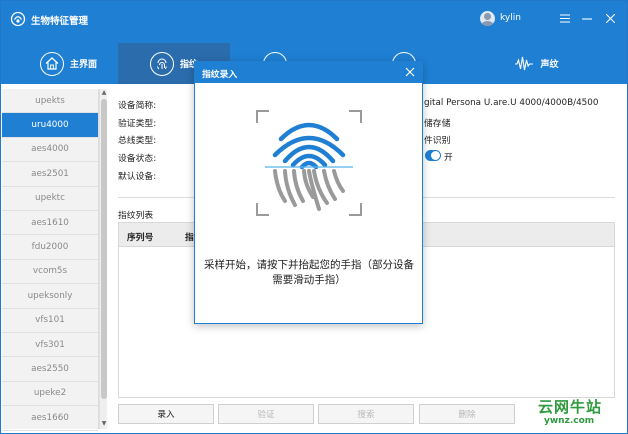  Describe the element at coordinates (309, 272) in the screenshot. I see `dialog-message: 采样开始，请按下并抬起您的手指（部分设备需要滑动手指）` at that location.